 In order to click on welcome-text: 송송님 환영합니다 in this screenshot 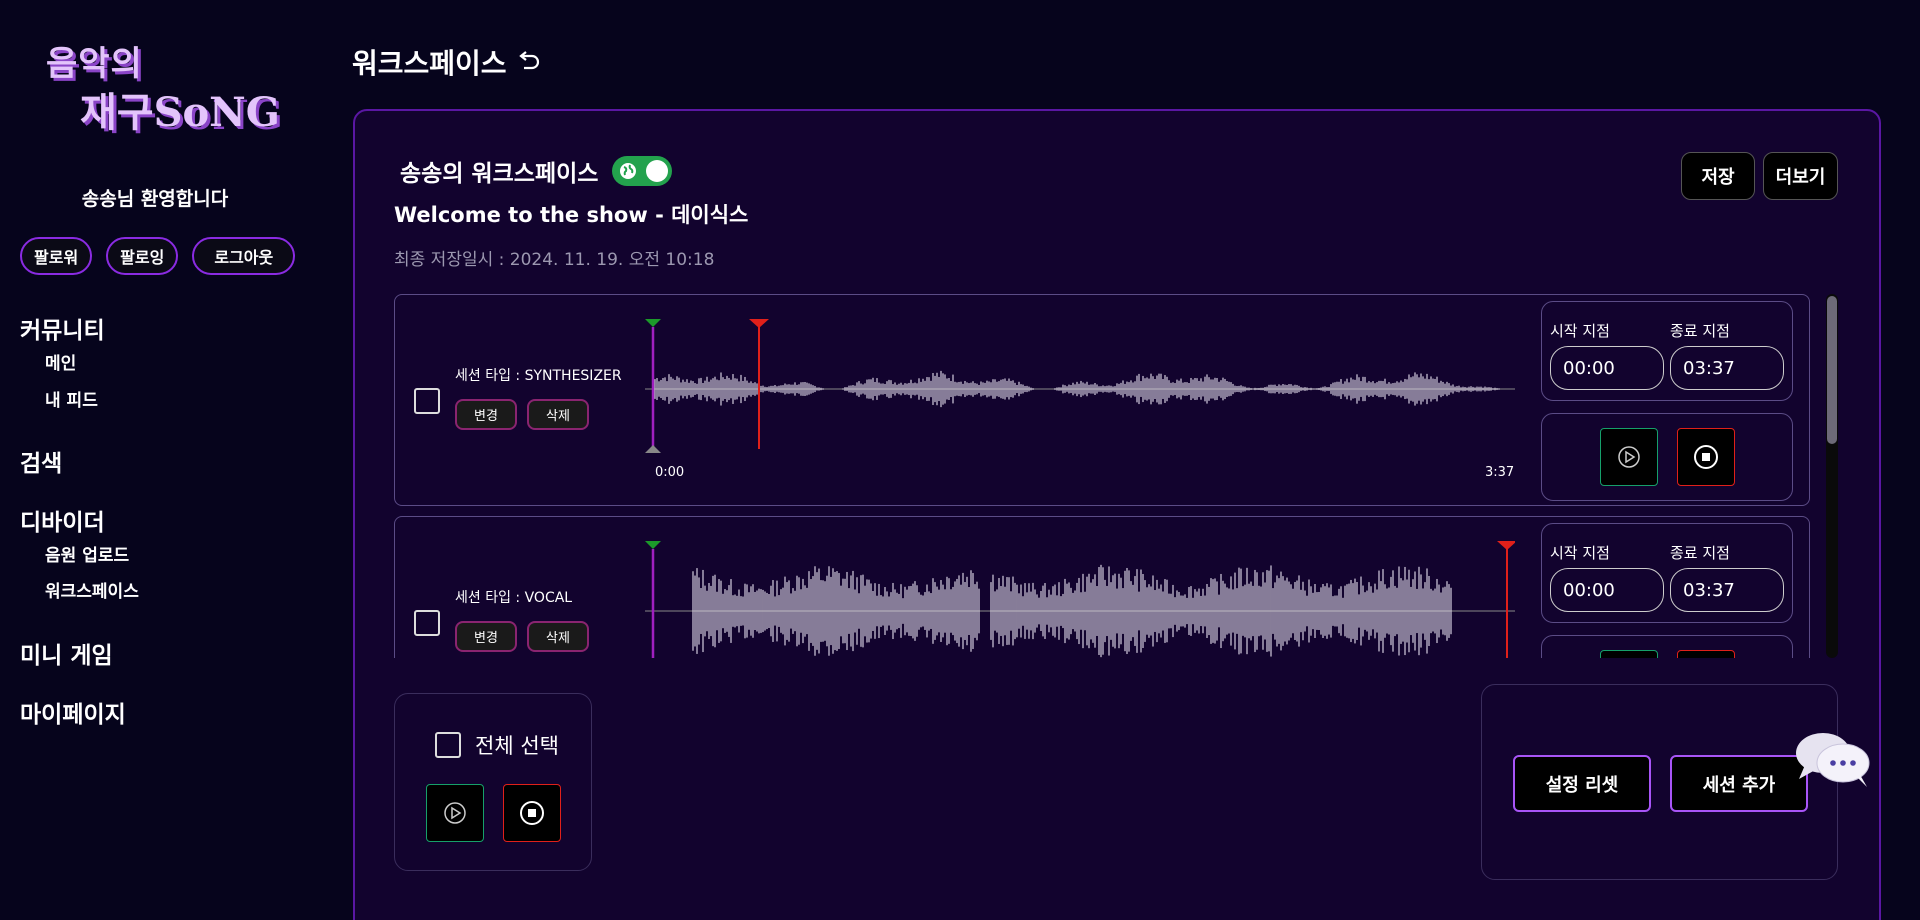, I will do `click(155, 199)`.